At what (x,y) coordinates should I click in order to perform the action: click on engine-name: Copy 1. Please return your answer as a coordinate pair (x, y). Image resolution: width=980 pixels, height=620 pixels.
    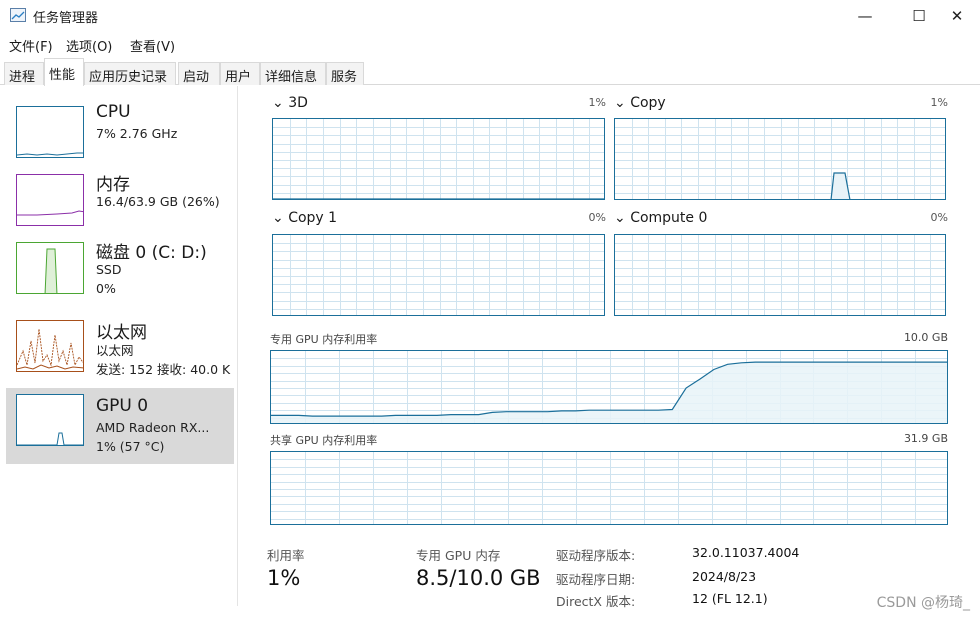
    Looking at the image, I should click on (313, 218).